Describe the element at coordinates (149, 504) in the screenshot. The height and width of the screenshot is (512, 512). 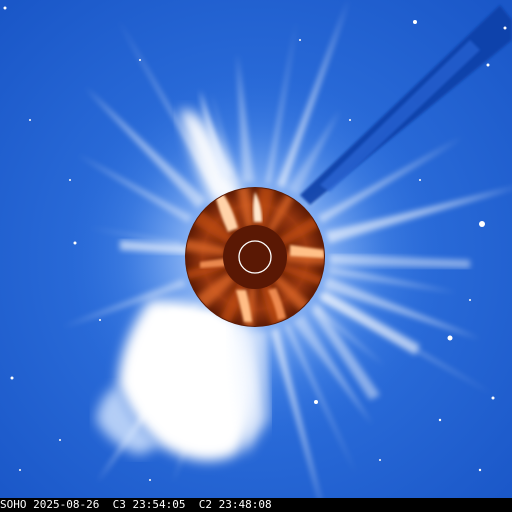
I see `c3-time-label: C3 23:54:05` at that location.